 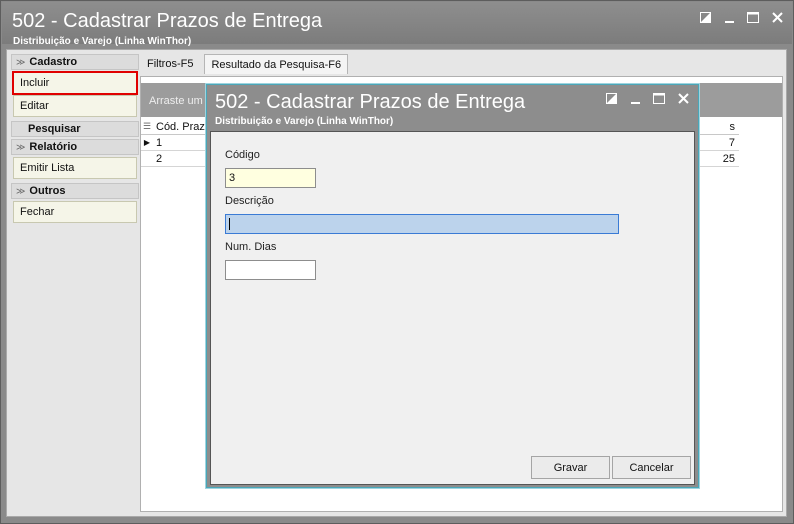 What do you see at coordinates (249, 201) in the screenshot?
I see `descricao-label: Descrição` at bounding box center [249, 201].